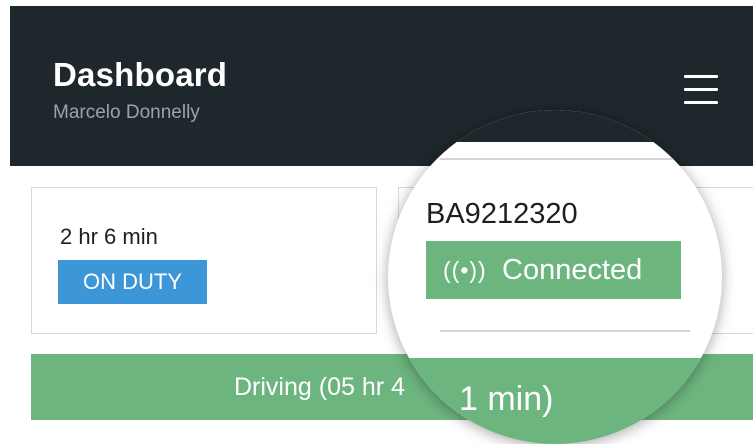  I want to click on hamburger-menu-icon, so click(701, 90).